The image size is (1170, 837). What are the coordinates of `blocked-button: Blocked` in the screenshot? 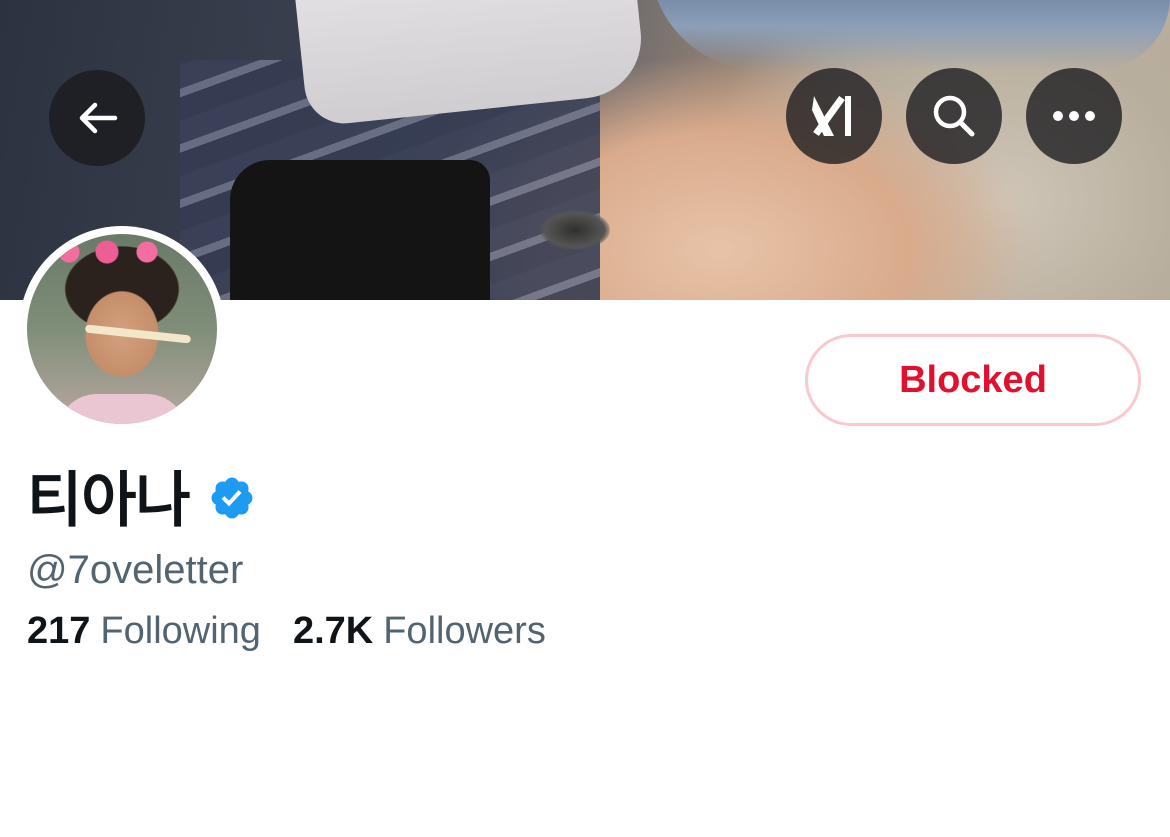 It's located at (973, 380).